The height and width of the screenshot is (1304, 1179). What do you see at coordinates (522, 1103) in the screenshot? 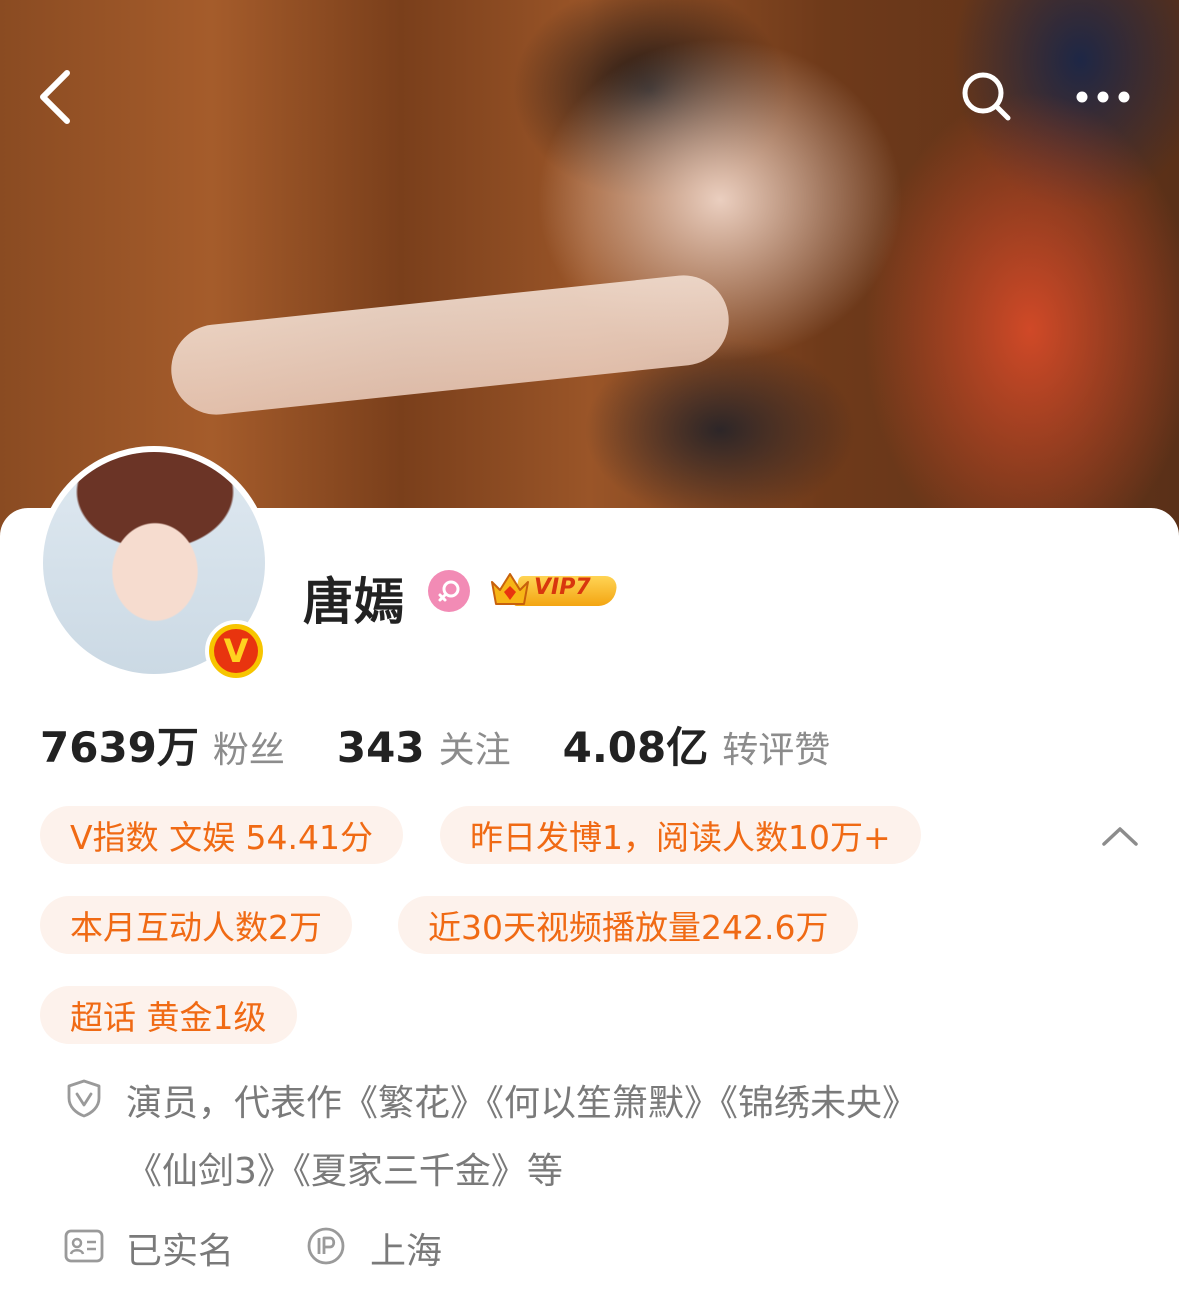
I see `bio-line-1: 演员，代表作《繁花》《何以笙箫默》《锦绣未央》` at bounding box center [522, 1103].